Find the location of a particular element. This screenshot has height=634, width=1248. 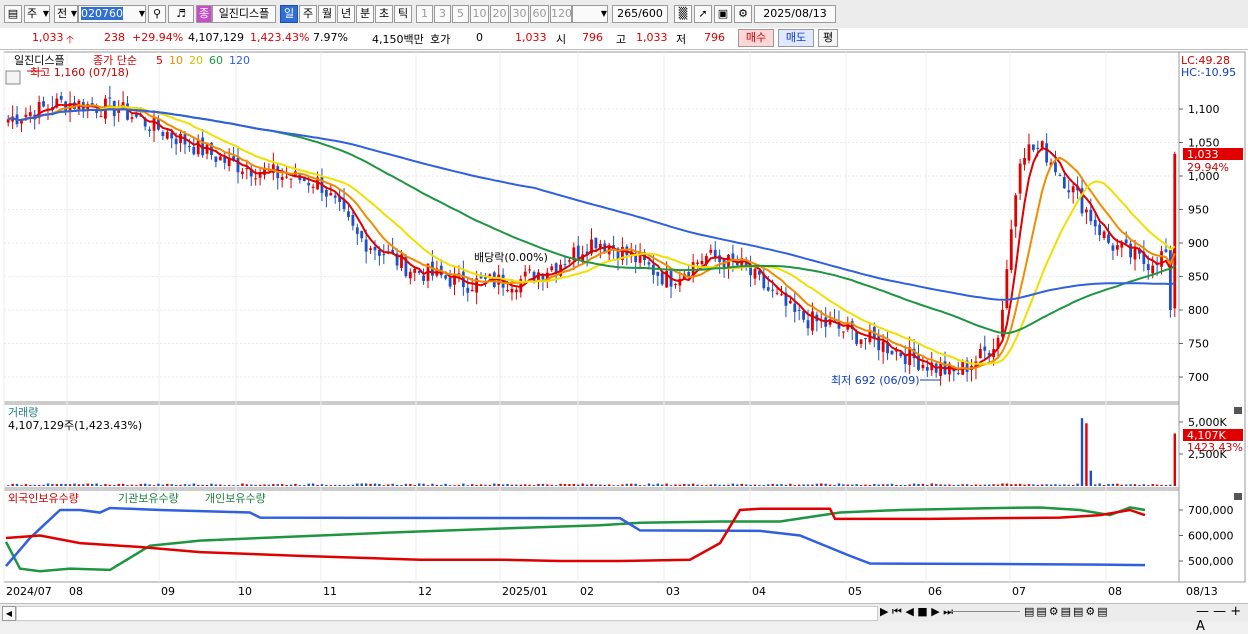

search-icon: ⚲ is located at coordinates (157, 14).